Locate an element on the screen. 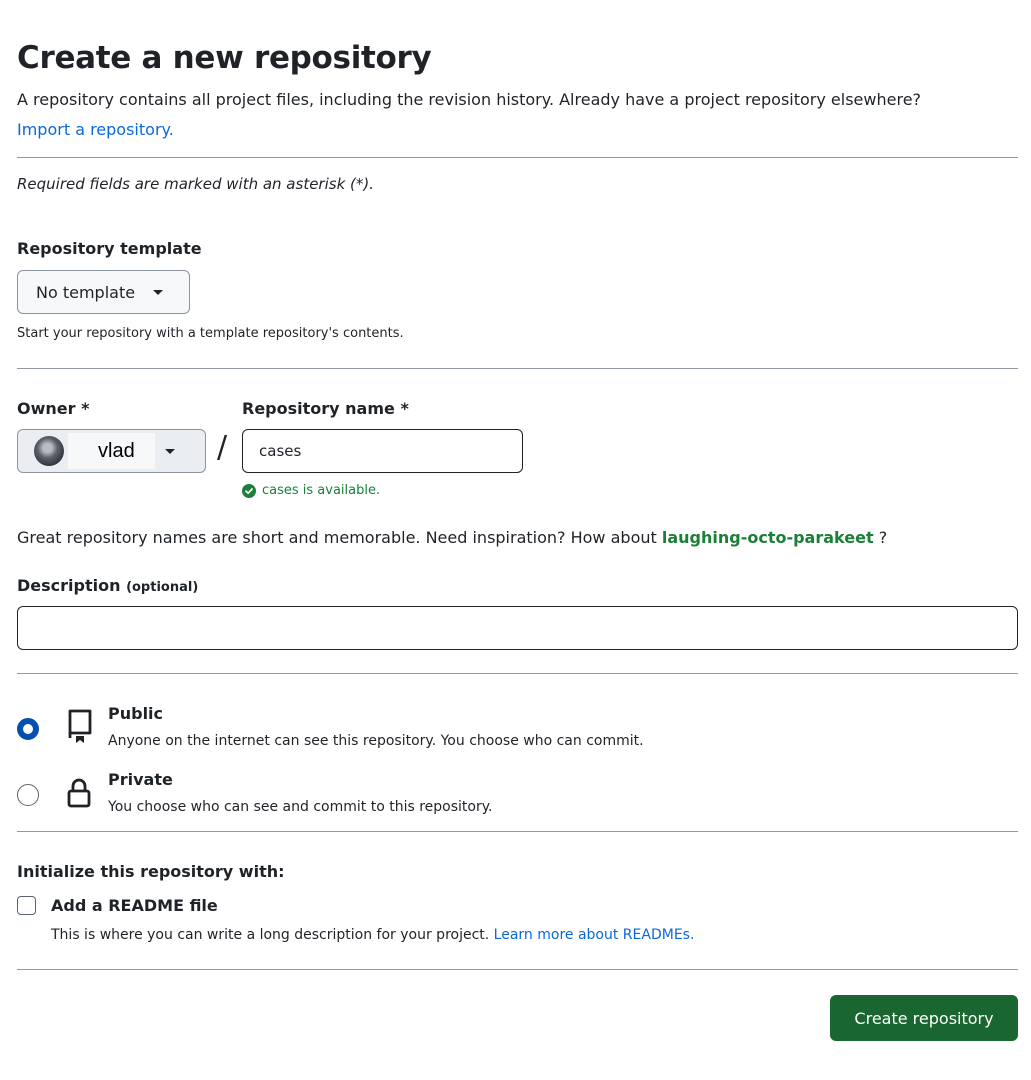 The width and height of the screenshot is (1031, 1080). readme-label: Add a README file is located at coordinates (134, 905).